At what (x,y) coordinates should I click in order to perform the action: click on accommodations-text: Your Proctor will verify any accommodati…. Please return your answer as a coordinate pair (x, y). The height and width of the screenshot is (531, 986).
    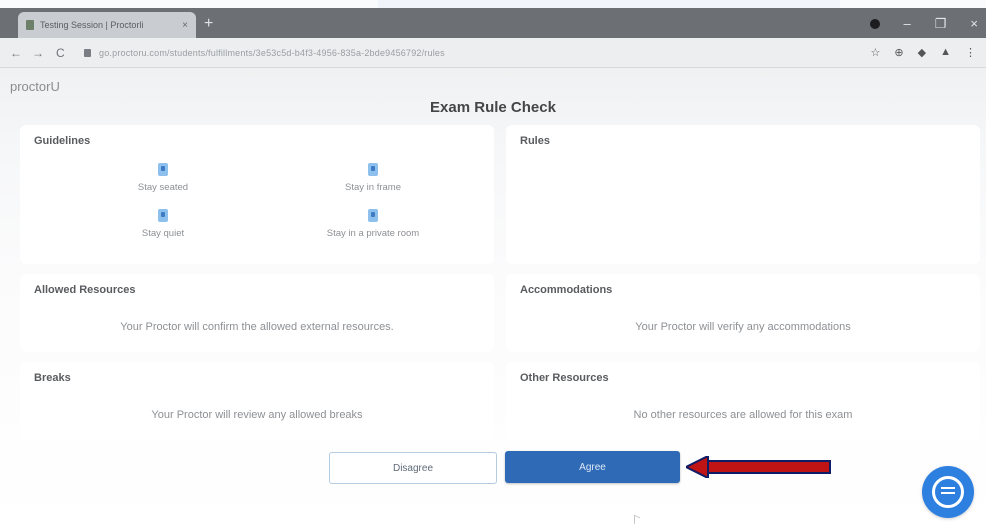
    Looking at the image, I should click on (743, 327).